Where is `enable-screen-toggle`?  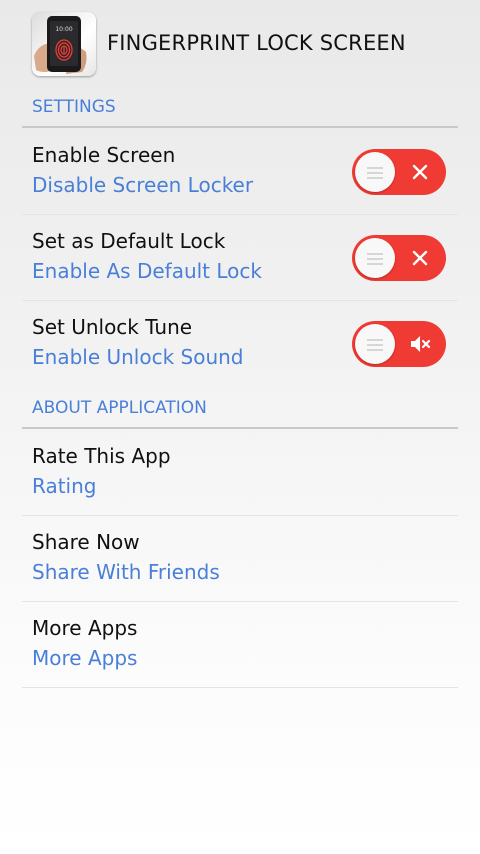
enable-screen-toggle is located at coordinates (399, 172).